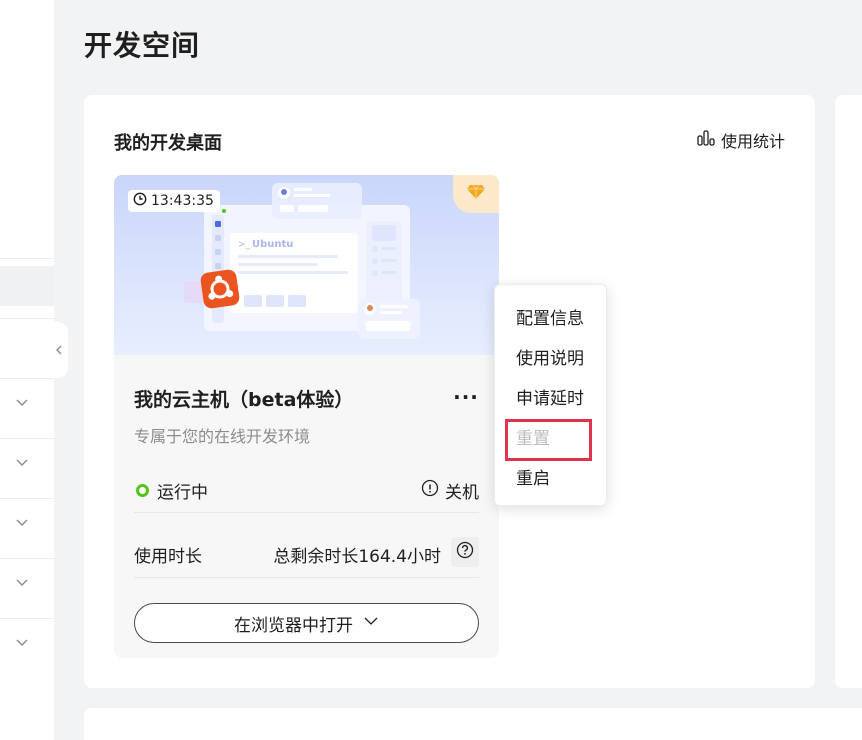 The image size is (862, 740). What do you see at coordinates (244, 400) in the screenshot?
I see `host-name: 我的云主机（beta体验）` at bounding box center [244, 400].